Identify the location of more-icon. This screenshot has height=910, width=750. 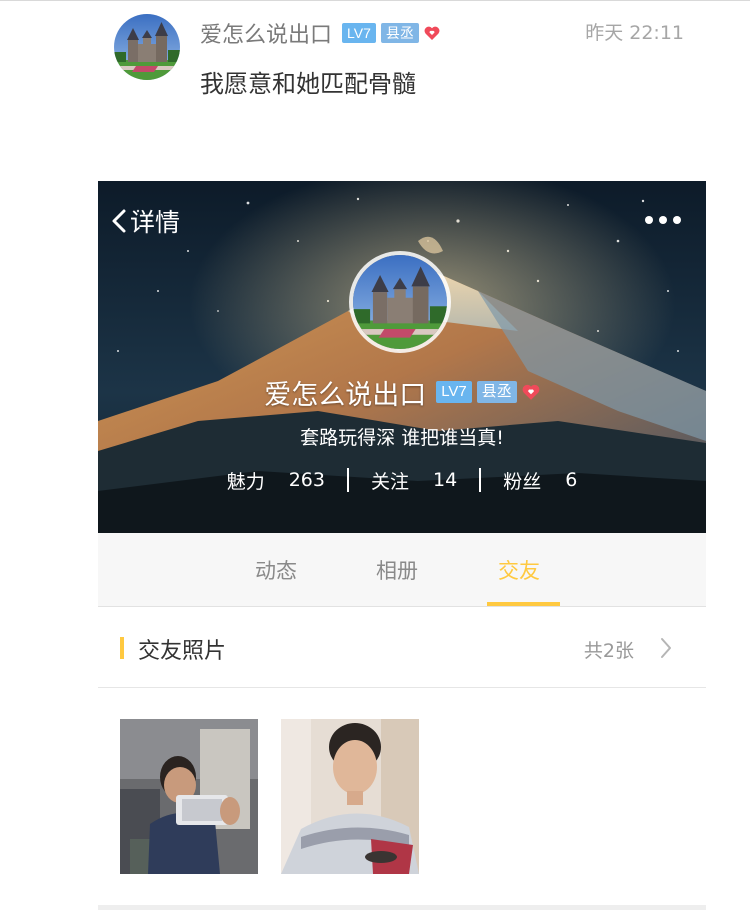
(663, 220).